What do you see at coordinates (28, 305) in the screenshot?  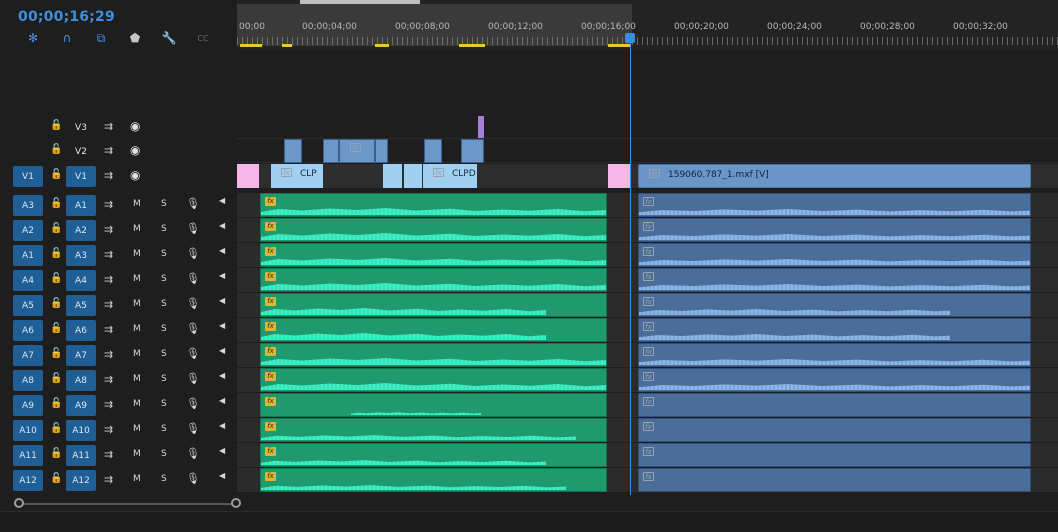 I see `source-patch: A5` at bounding box center [28, 305].